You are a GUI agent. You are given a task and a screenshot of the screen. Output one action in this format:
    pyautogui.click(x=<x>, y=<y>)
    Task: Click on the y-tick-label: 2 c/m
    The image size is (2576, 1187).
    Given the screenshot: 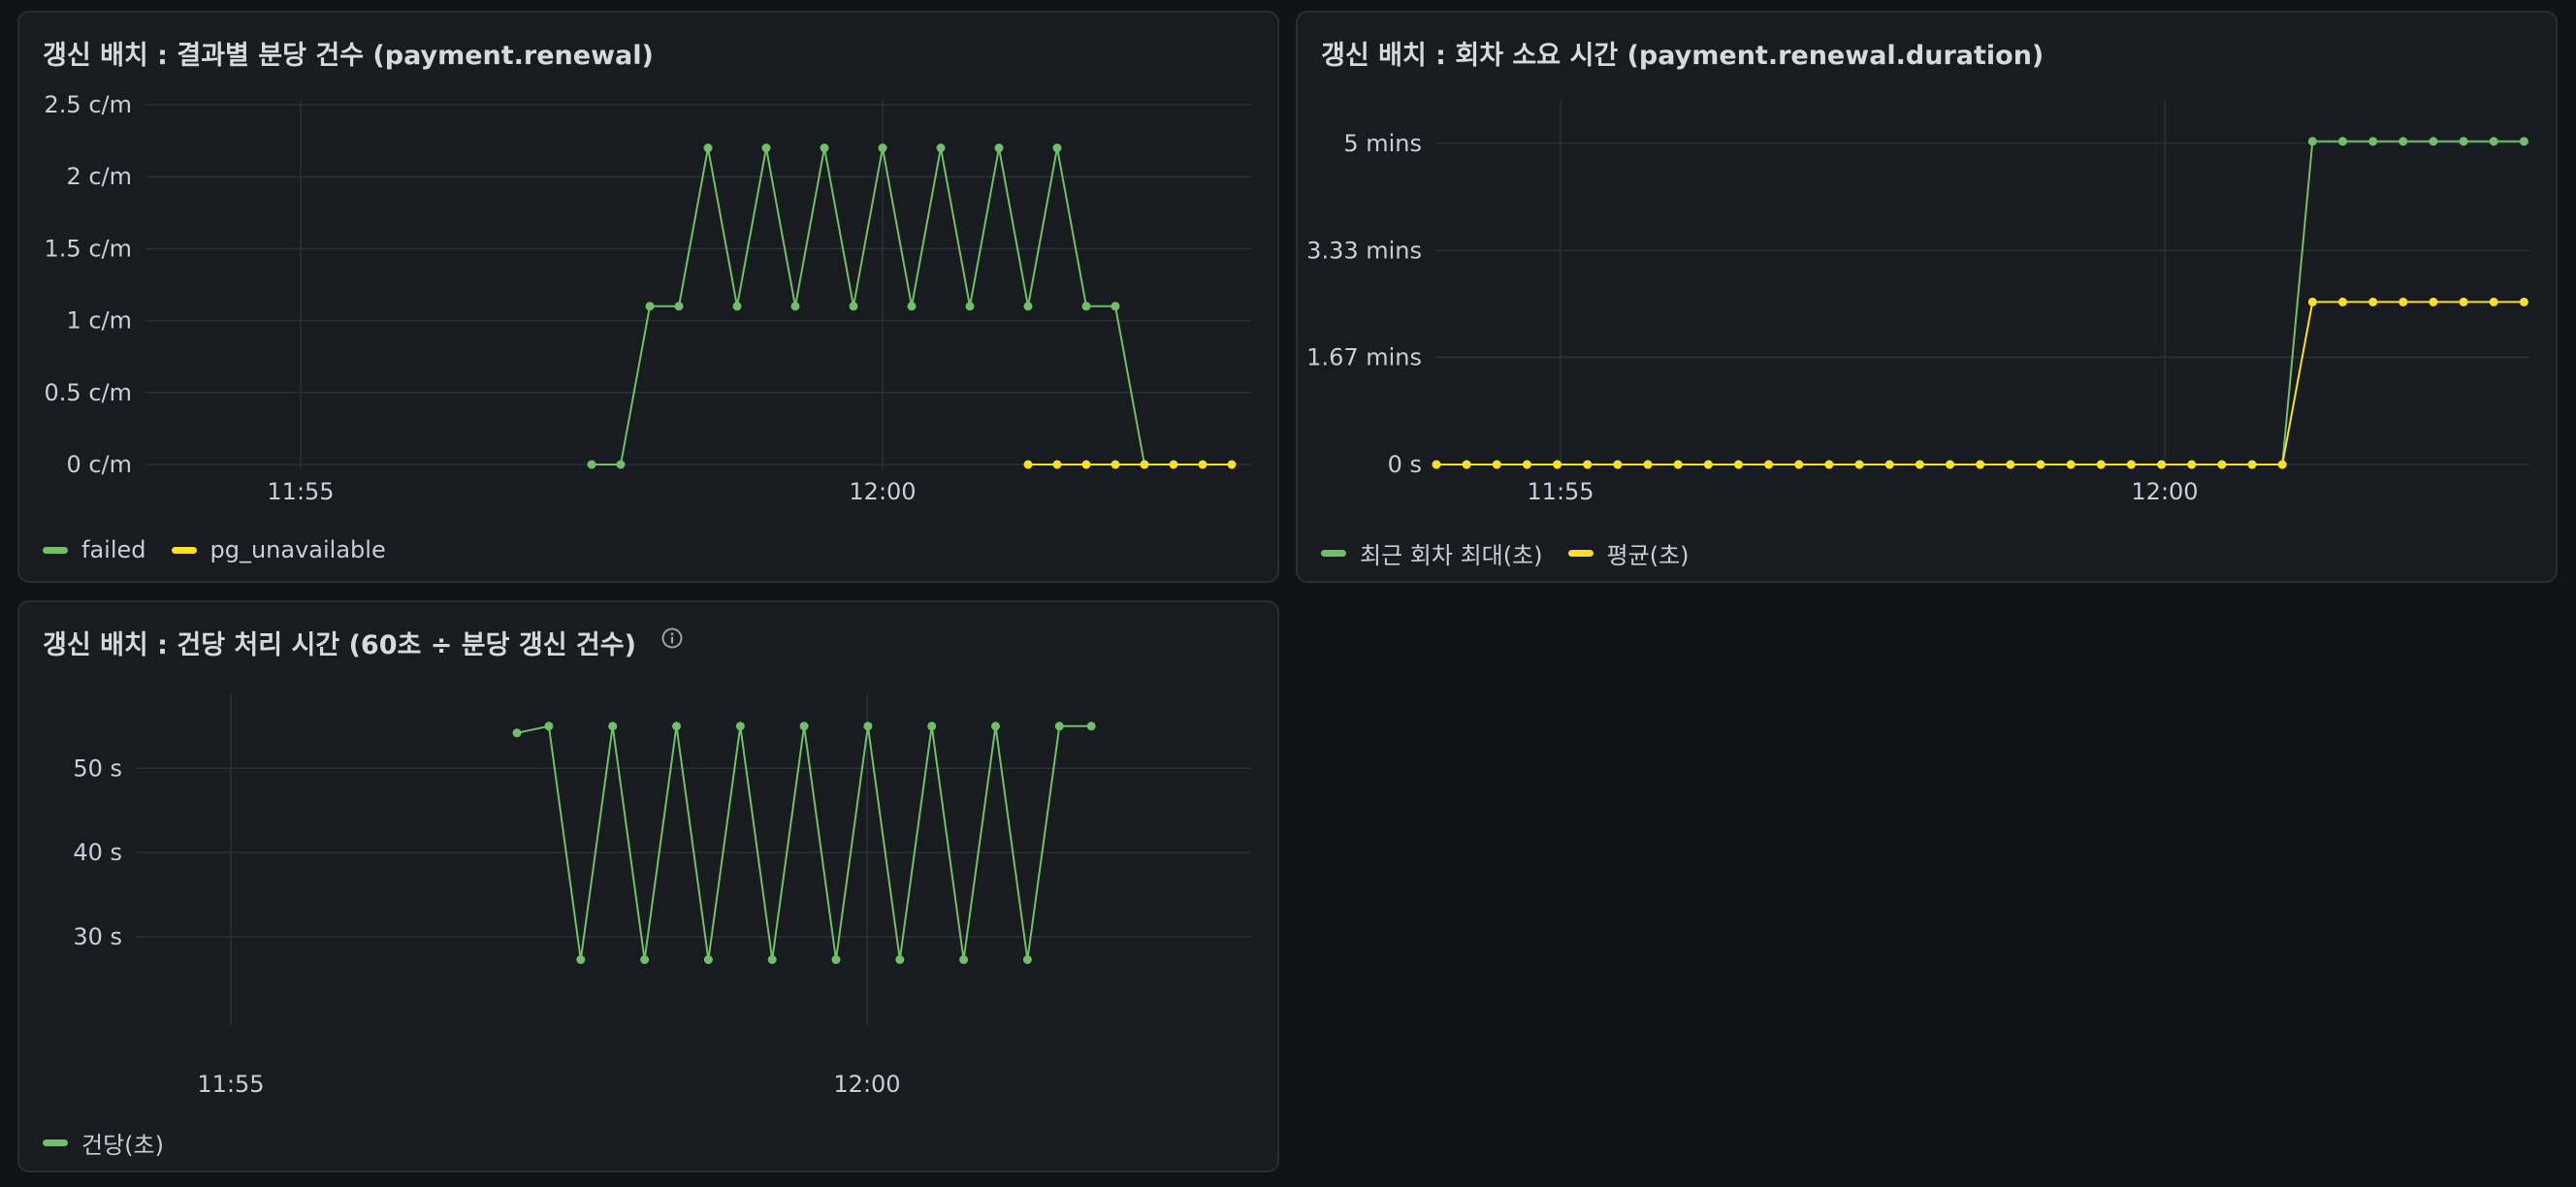 What is the action you would take?
    pyautogui.click(x=99, y=176)
    